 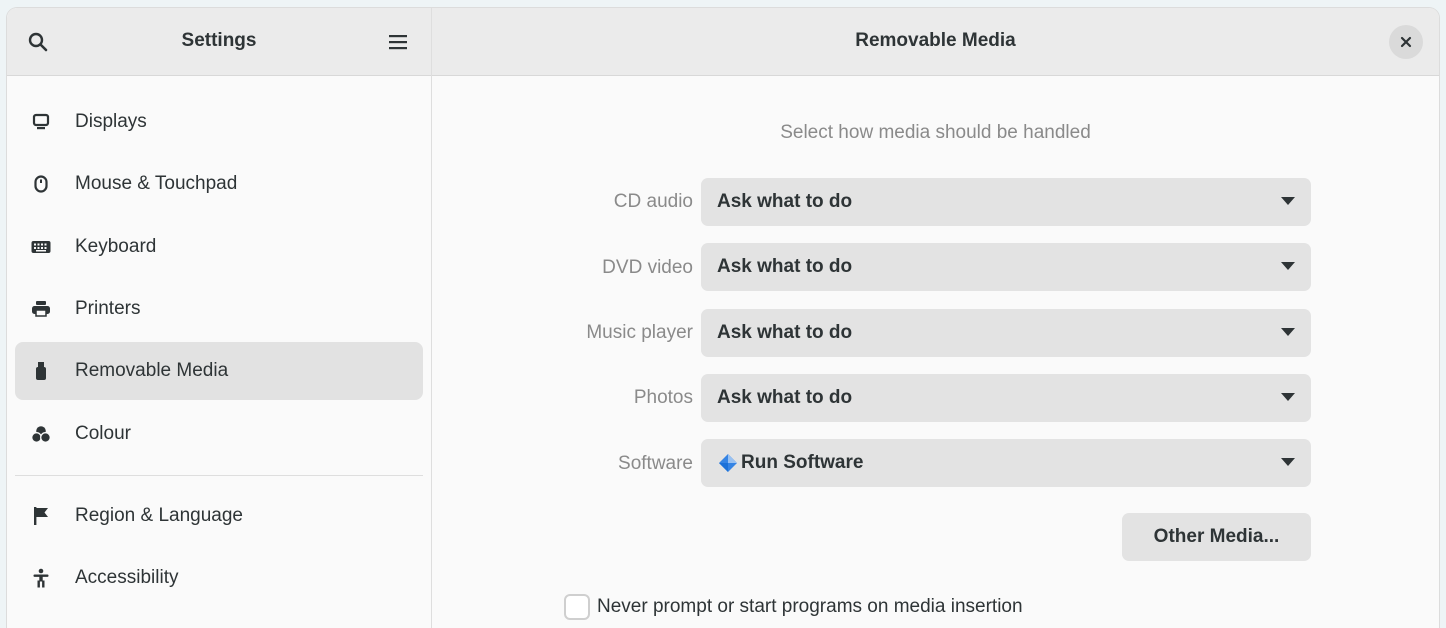 I want to click on sidebar-item-printers: Printers, so click(x=219, y=309).